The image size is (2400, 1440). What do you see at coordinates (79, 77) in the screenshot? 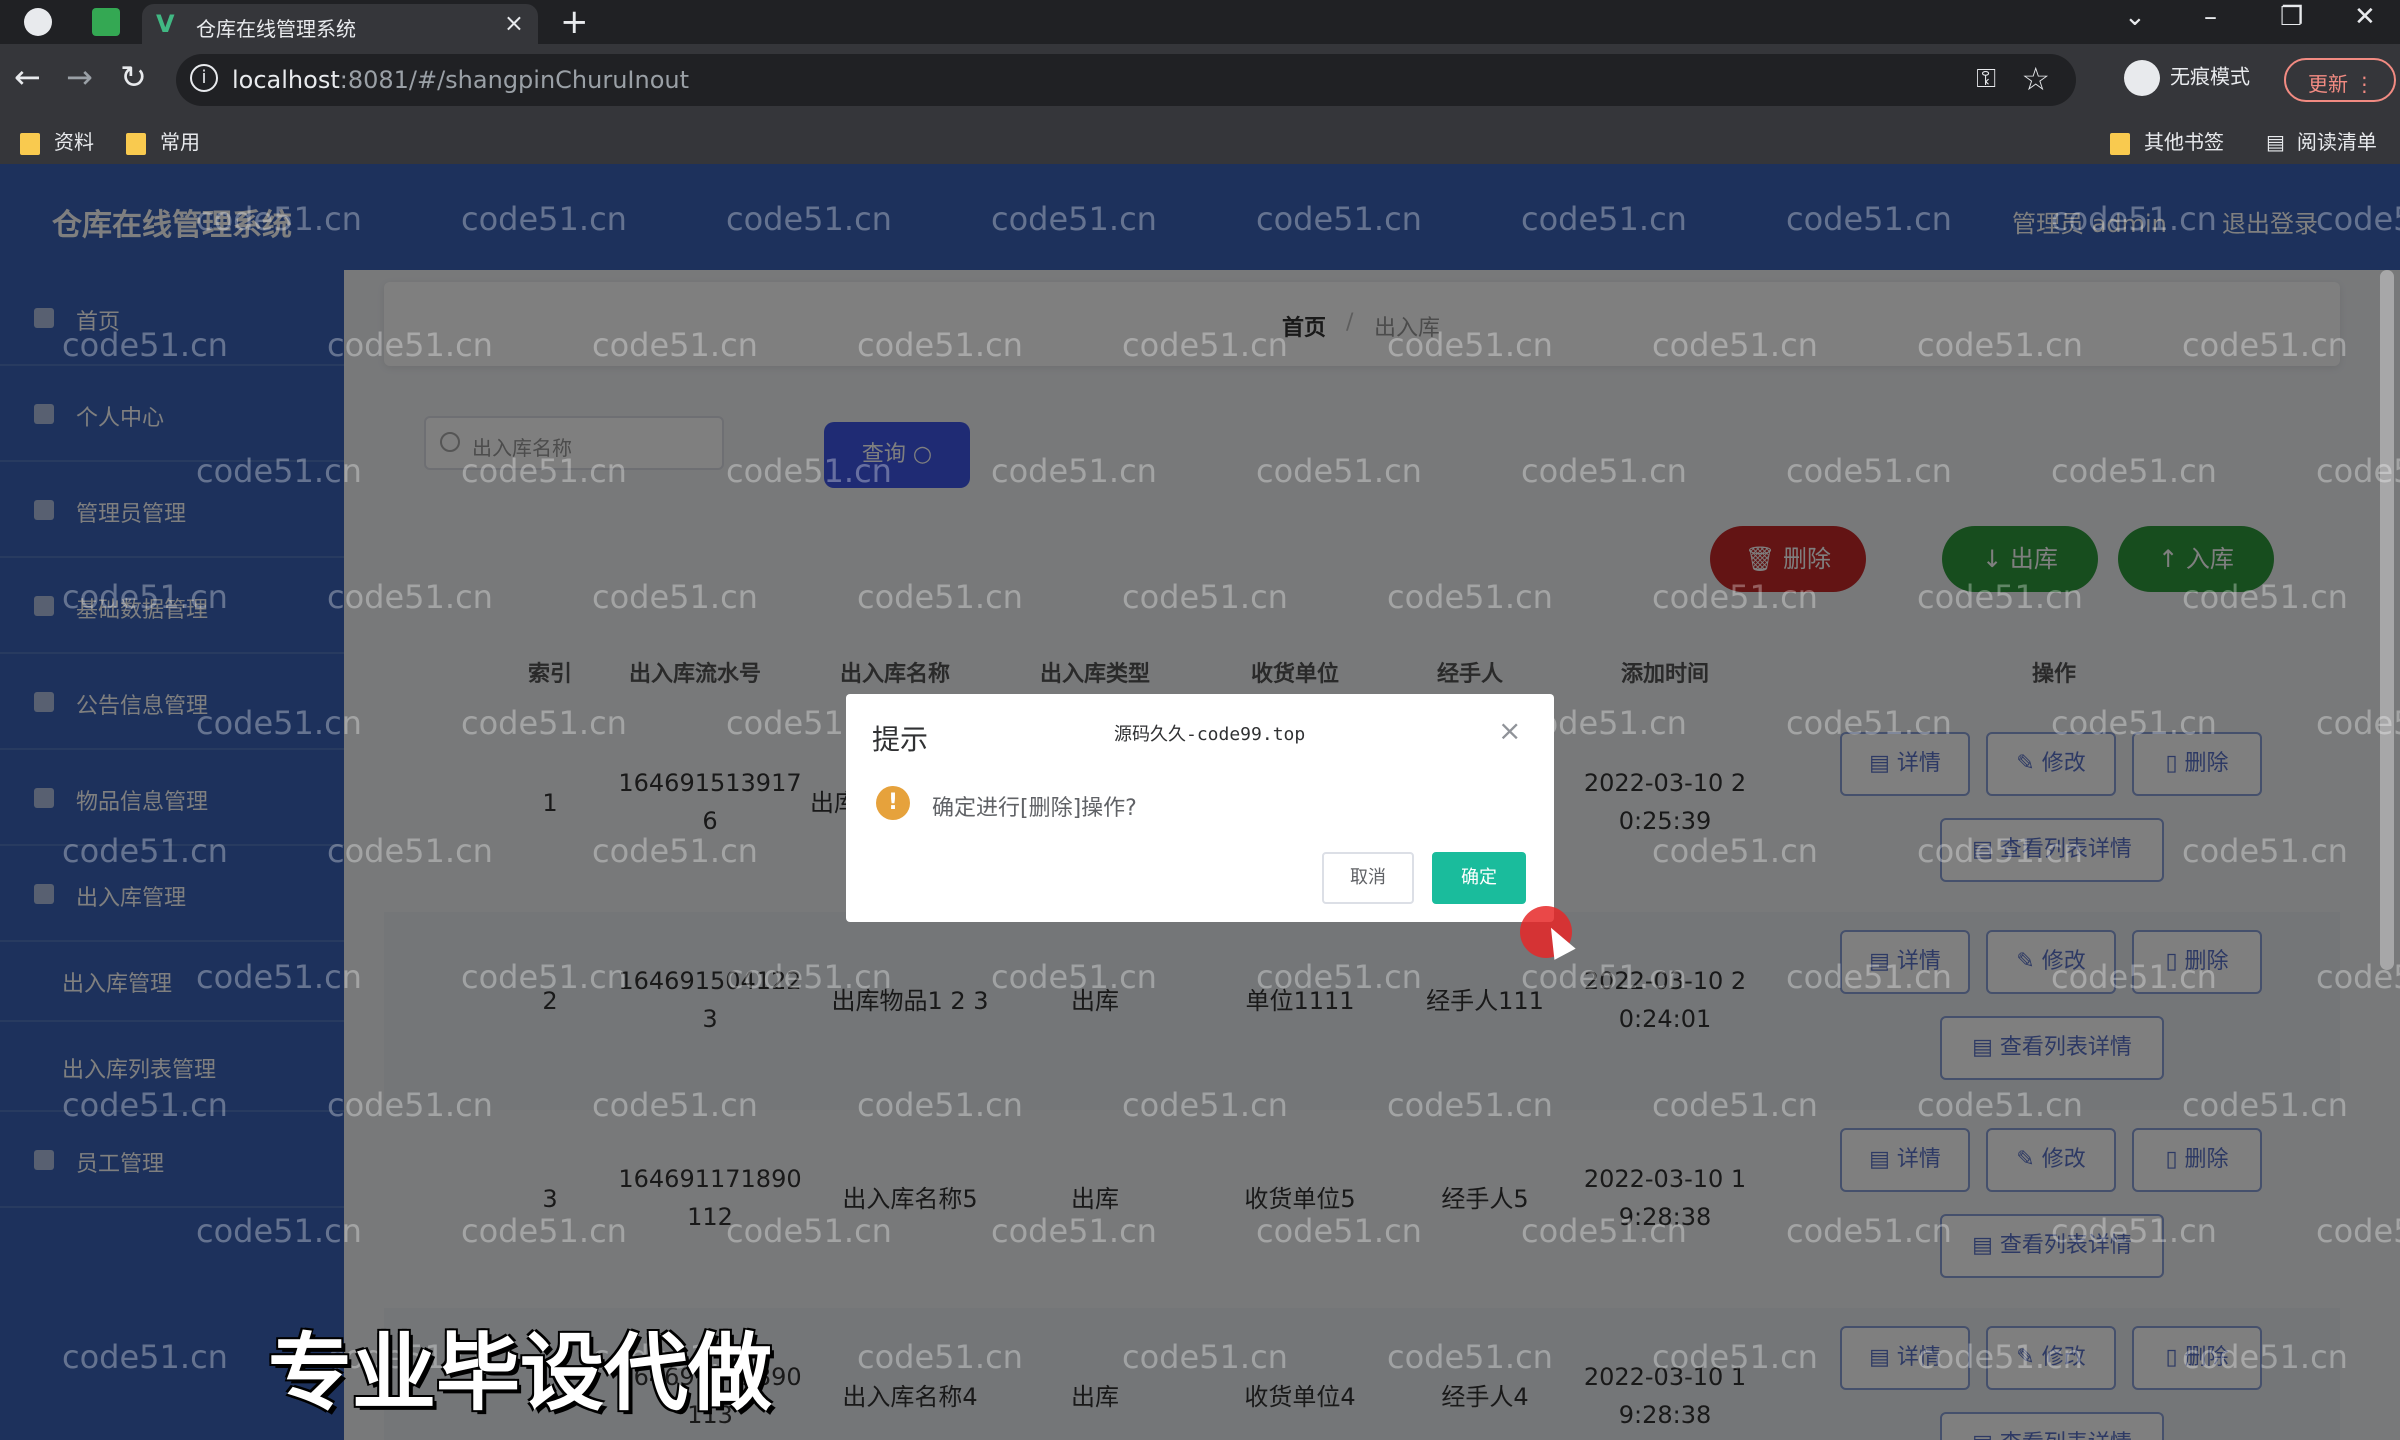
I see `forward-icon: →` at bounding box center [79, 77].